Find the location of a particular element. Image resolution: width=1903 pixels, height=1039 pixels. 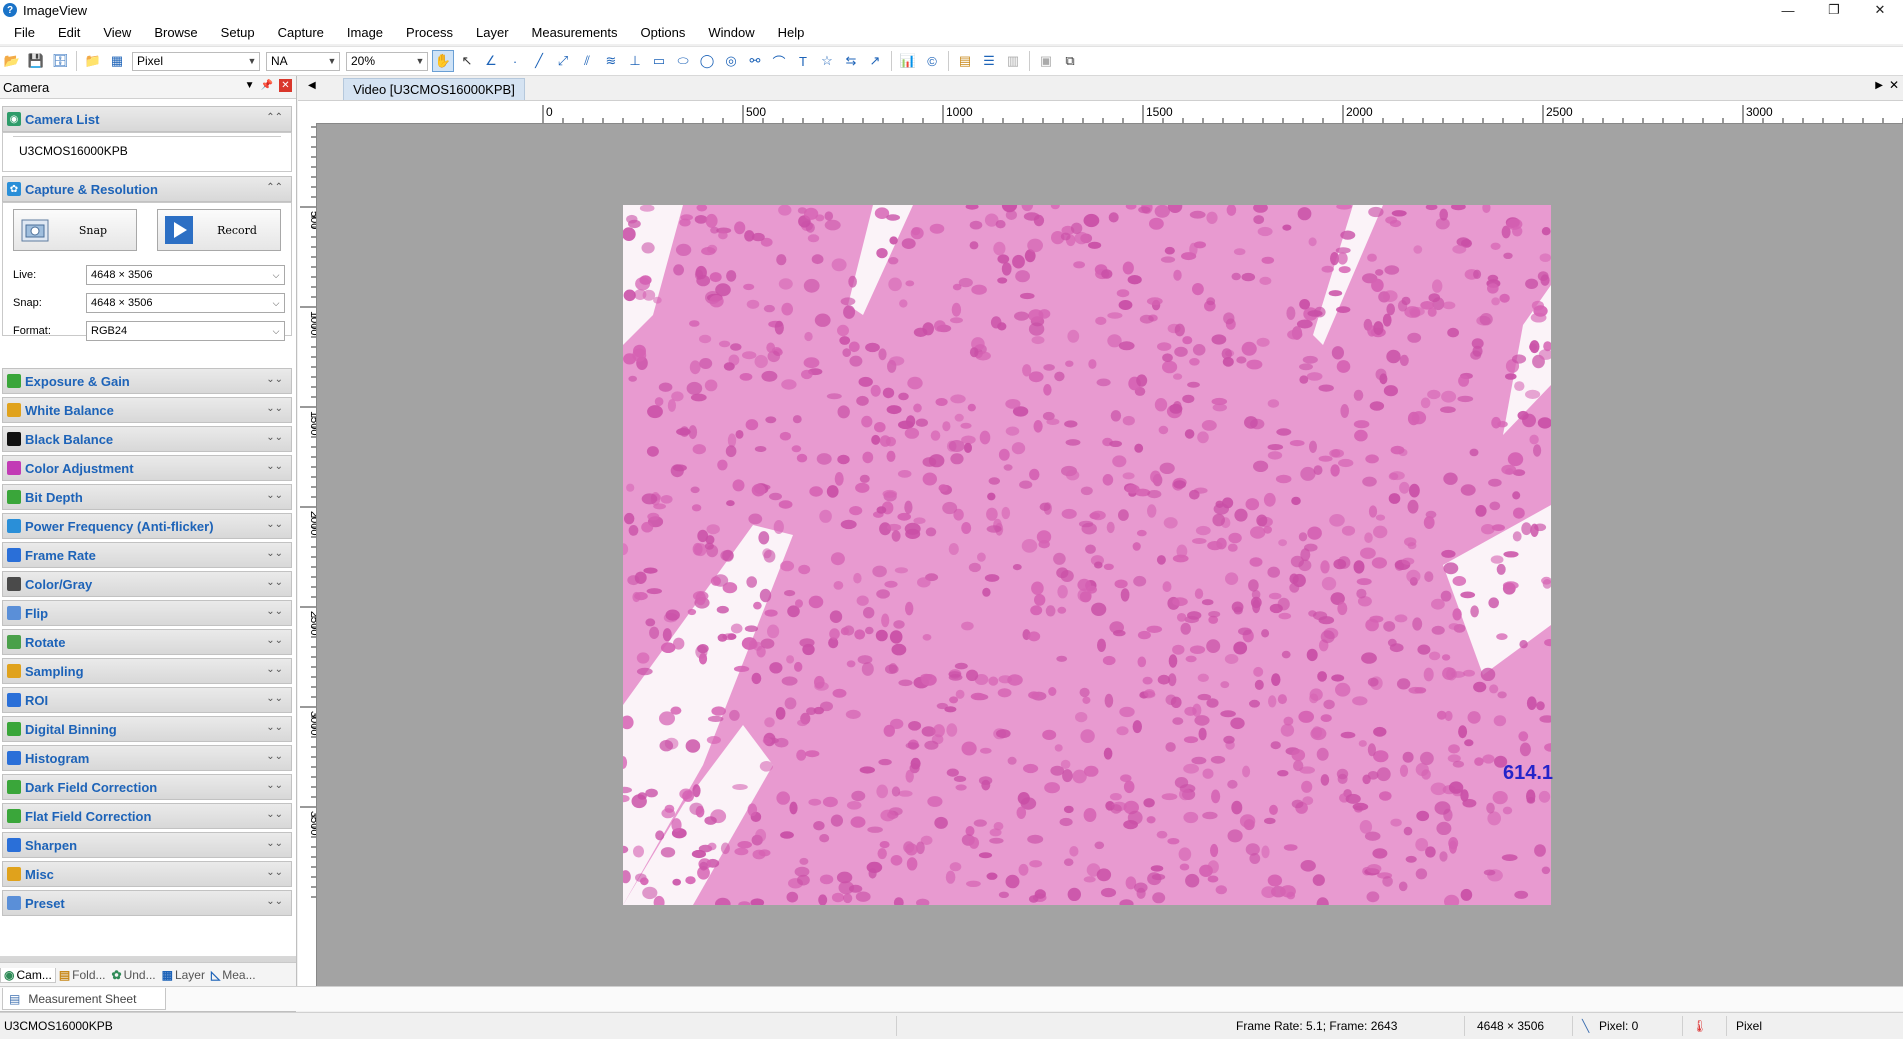

section-dark-field-correction: Dark Field Correction ⌄⌄ is located at coordinates (147, 787).